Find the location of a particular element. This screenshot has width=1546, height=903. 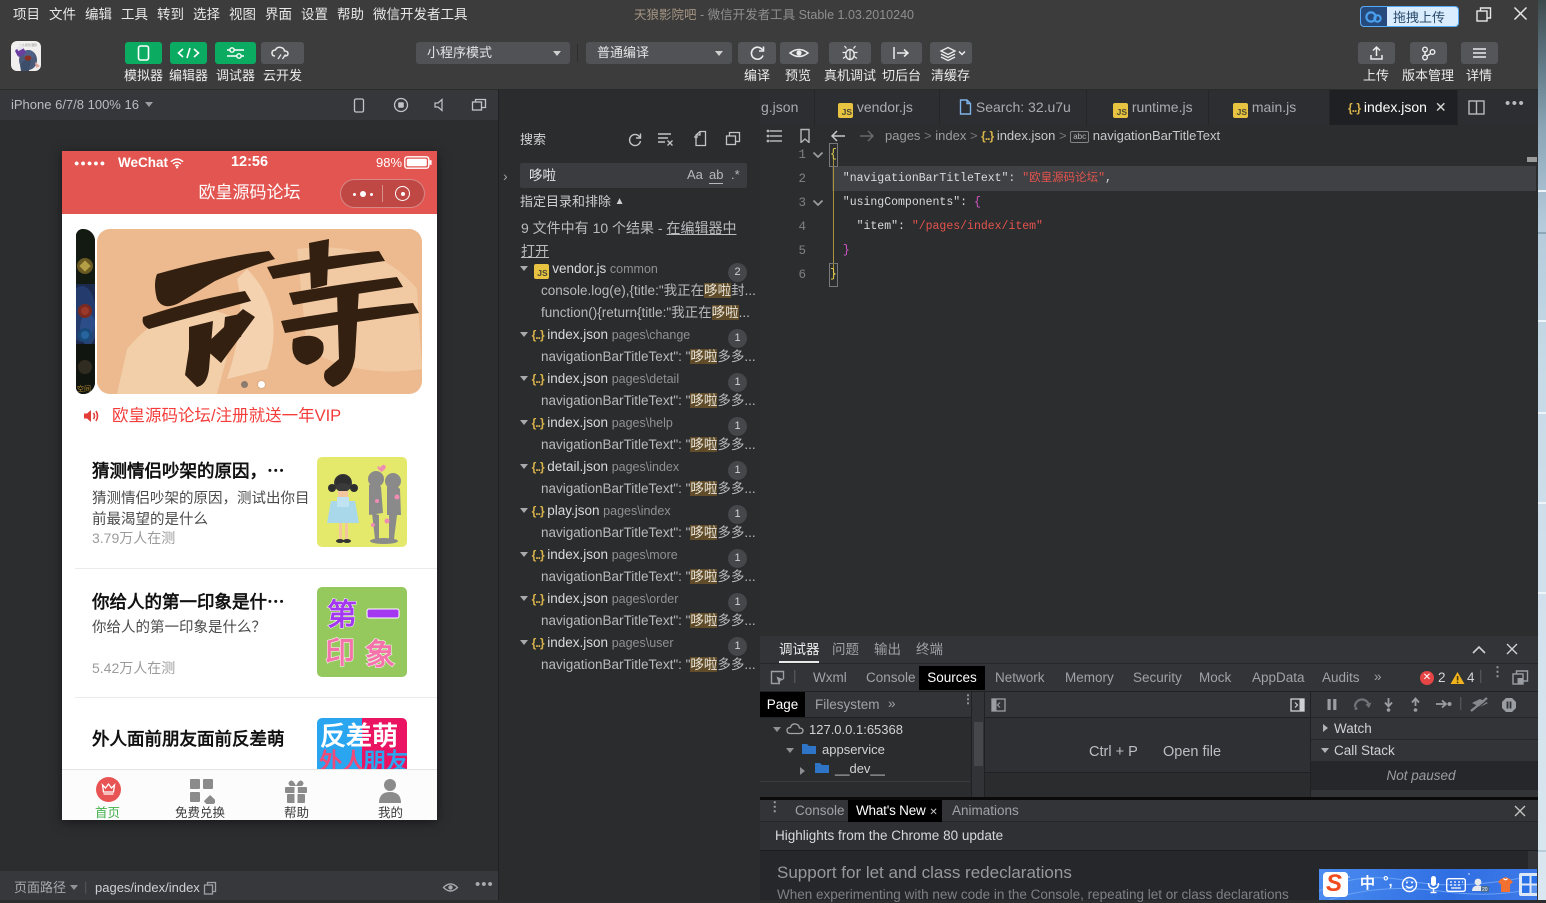

svg-text: 20 is located at coordinates (1485, 890).